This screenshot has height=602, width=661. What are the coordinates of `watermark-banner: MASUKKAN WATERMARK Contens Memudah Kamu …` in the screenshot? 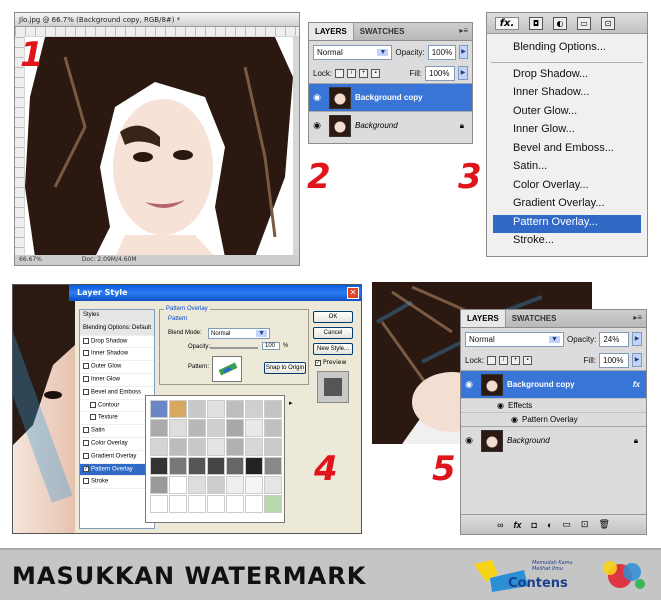 It's located at (330, 574).